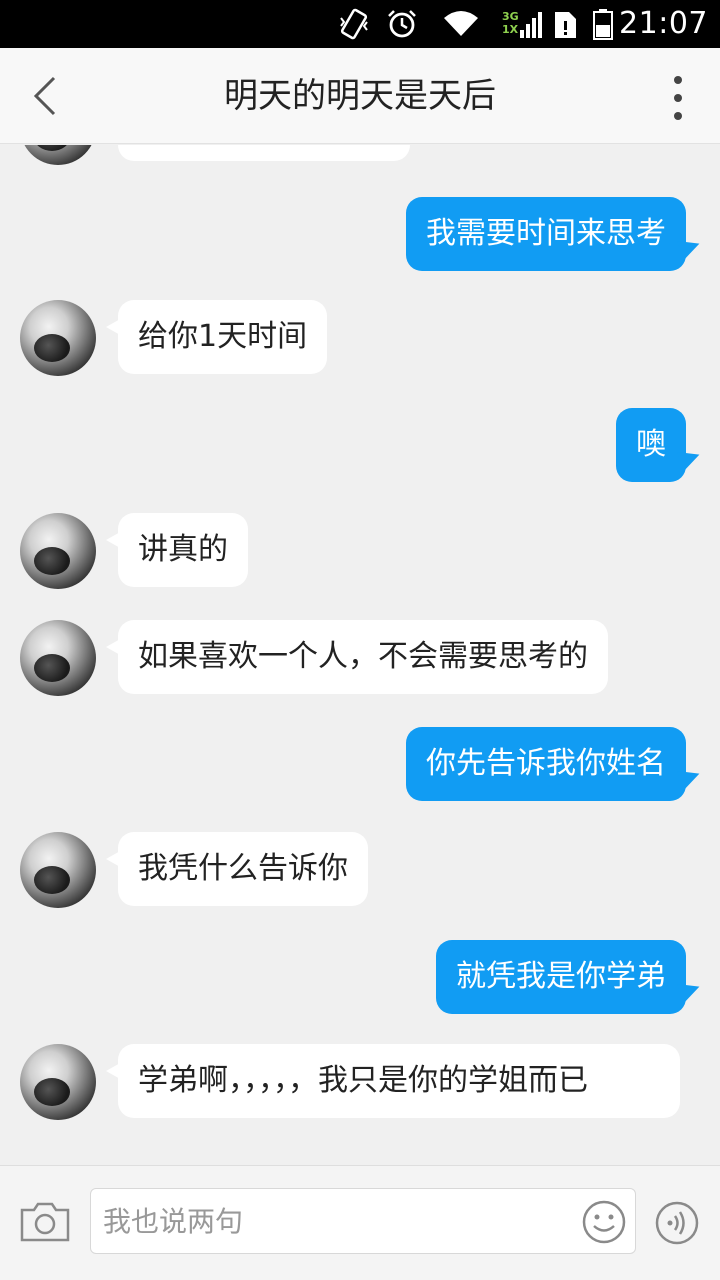 Image resolution: width=720 pixels, height=1280 pixels. What do you see at coordinates (663, 23) in the screenshot?
I see `status-time: 21:07` at bounding box center [663, 23].